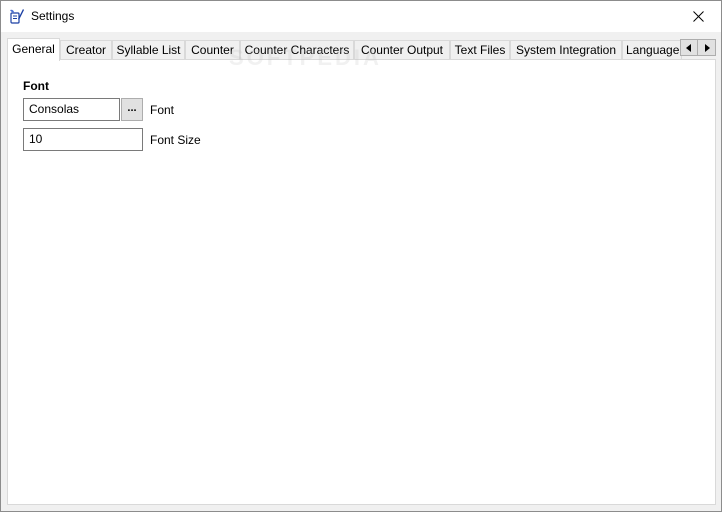  I want to click on tab-scroll-right-button, so click(707, 47).